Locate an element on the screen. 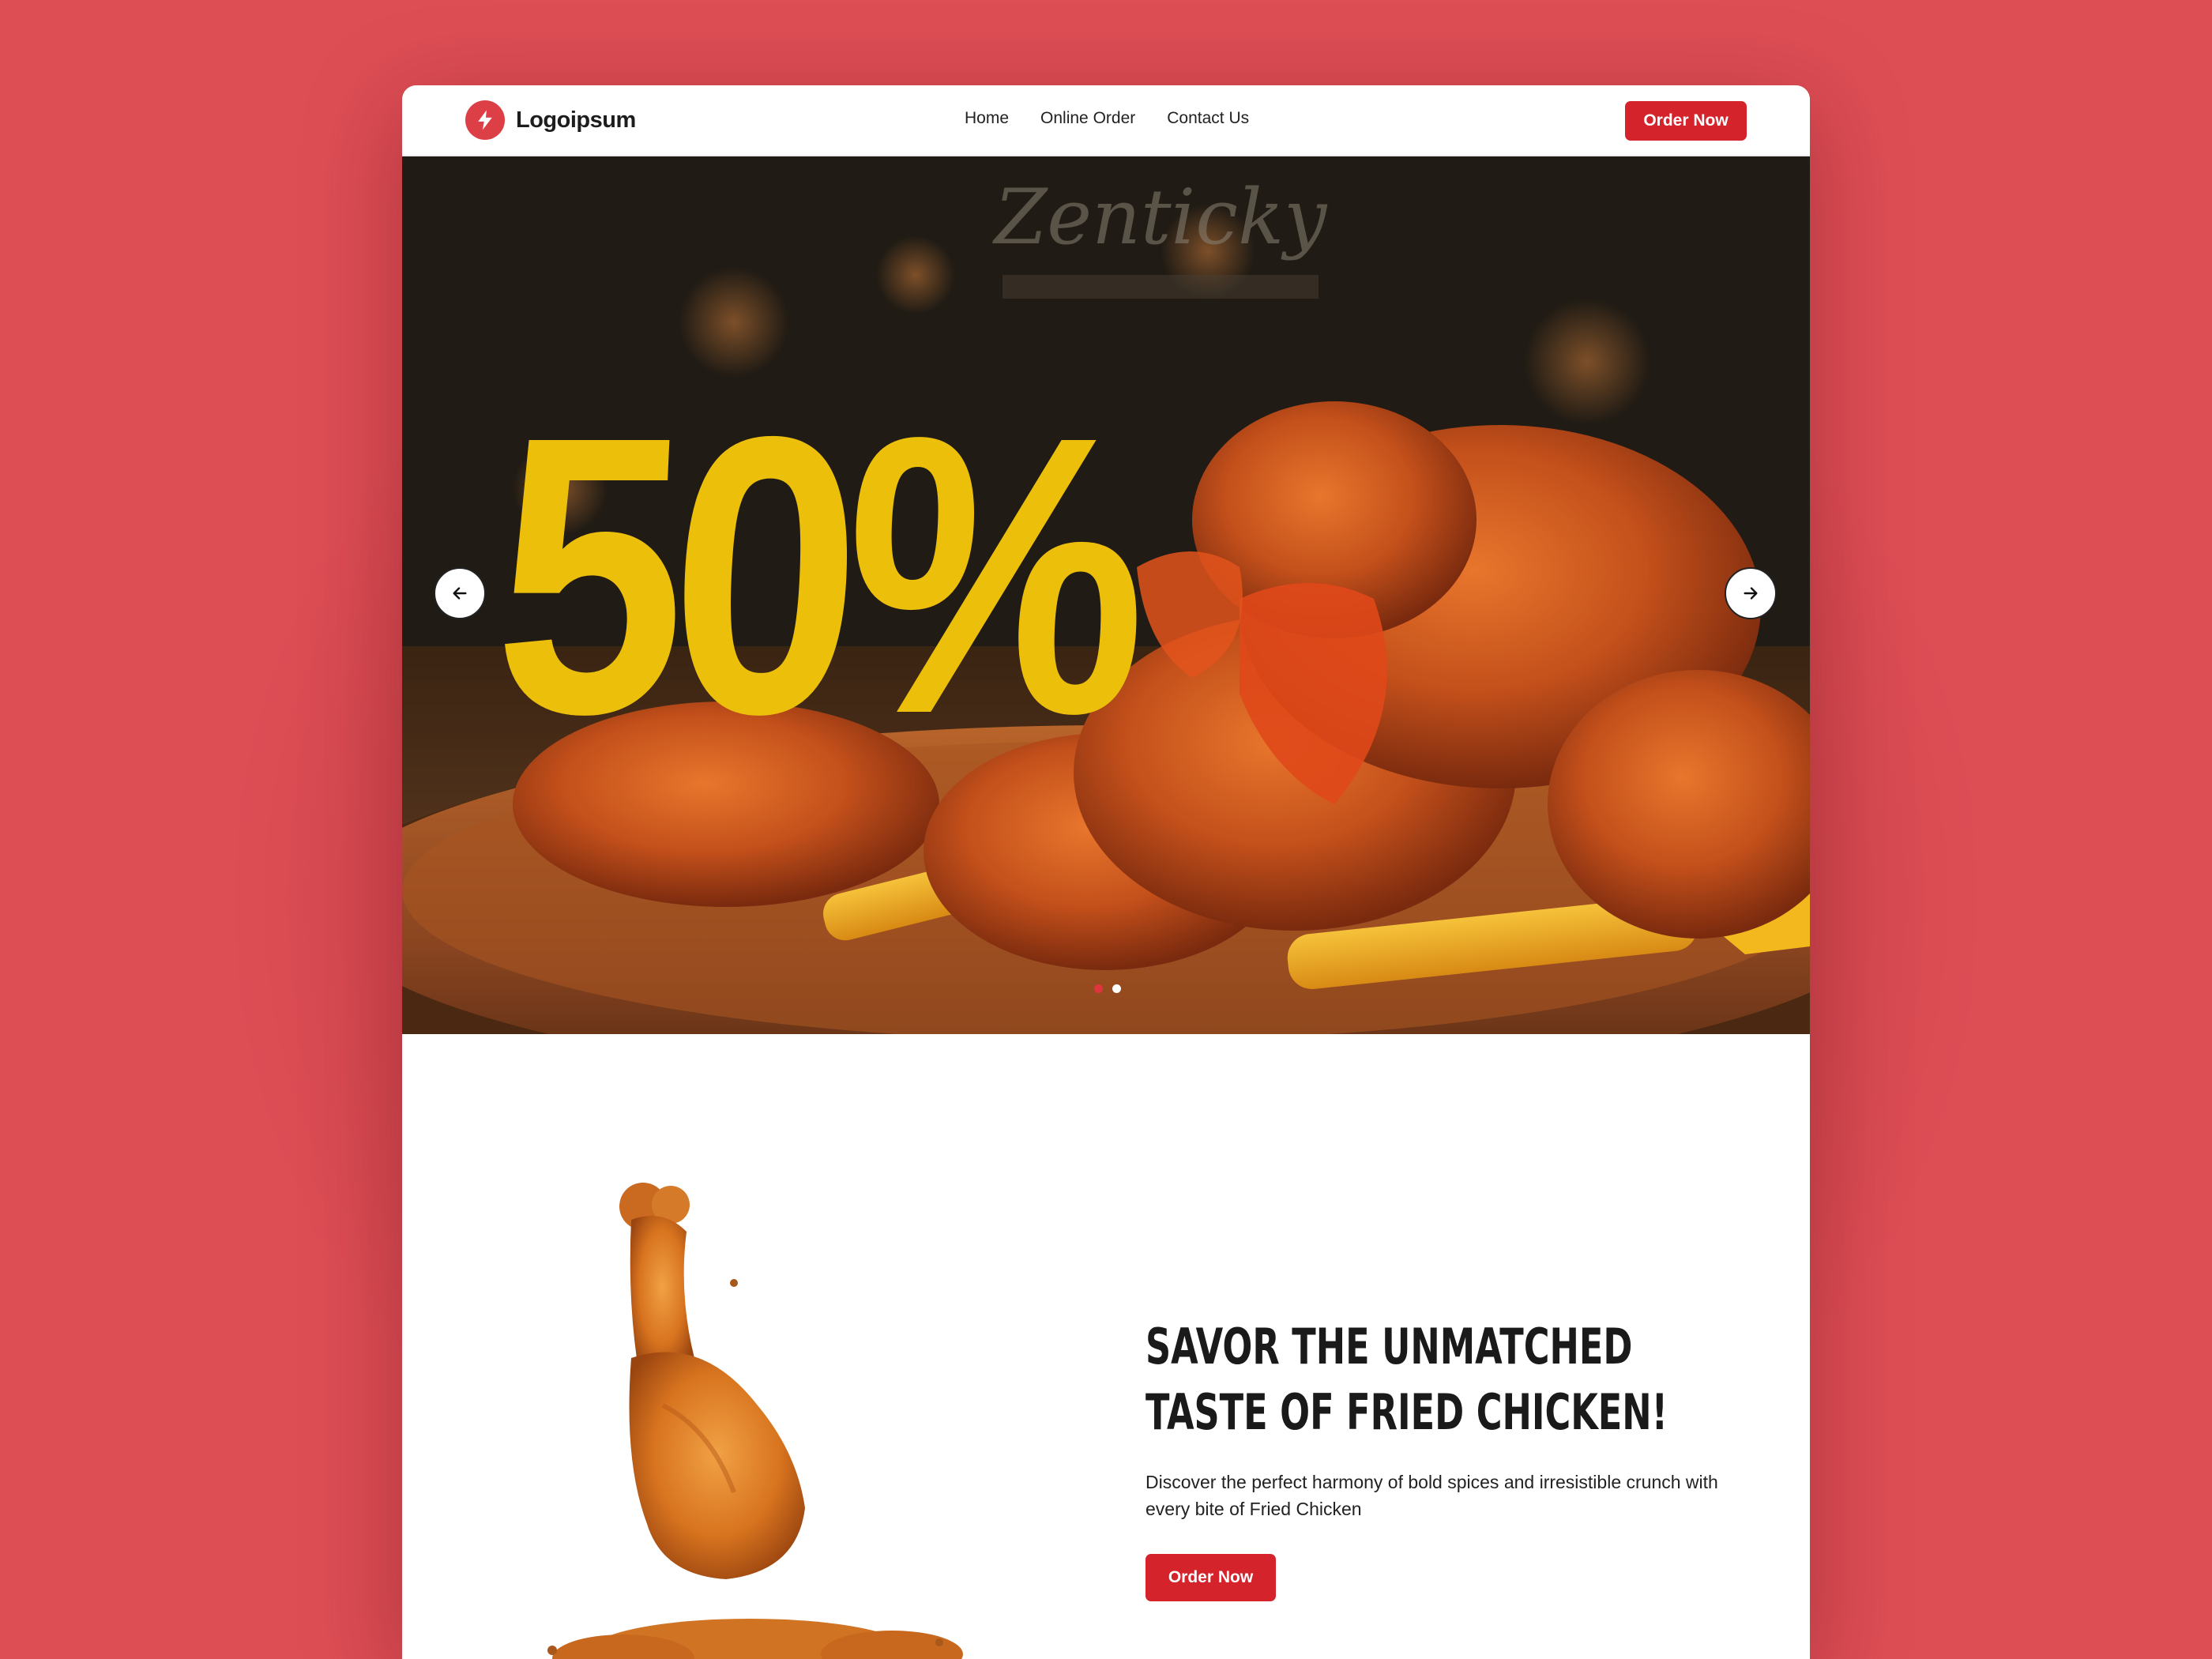 The height and width of the screenshot is (1659, 2212). carousel-prev-button is located at coordinates (460, 593).